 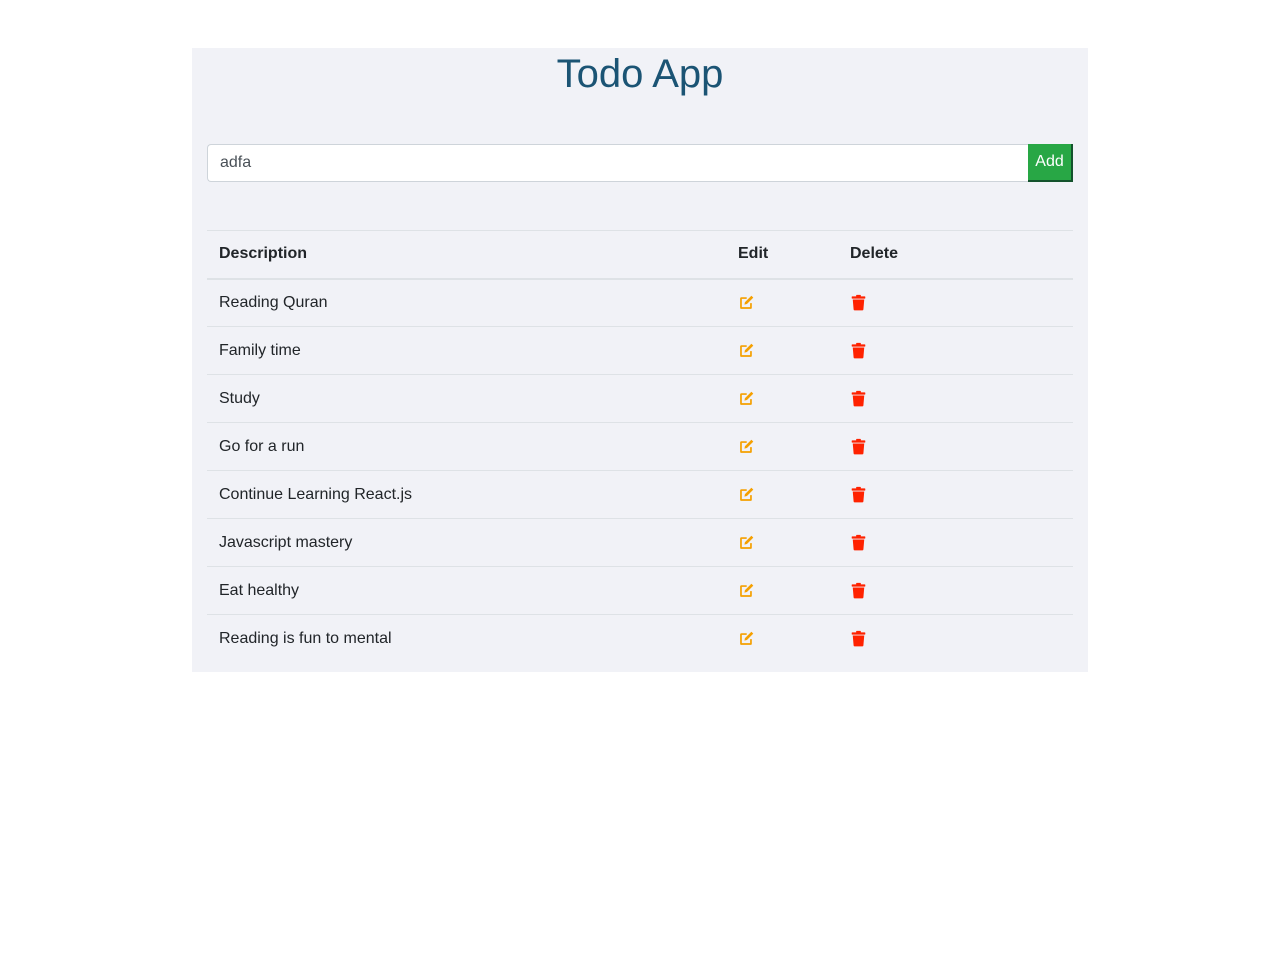 I want to click on table-row: Eat healthy, so click(x=640, y=590).